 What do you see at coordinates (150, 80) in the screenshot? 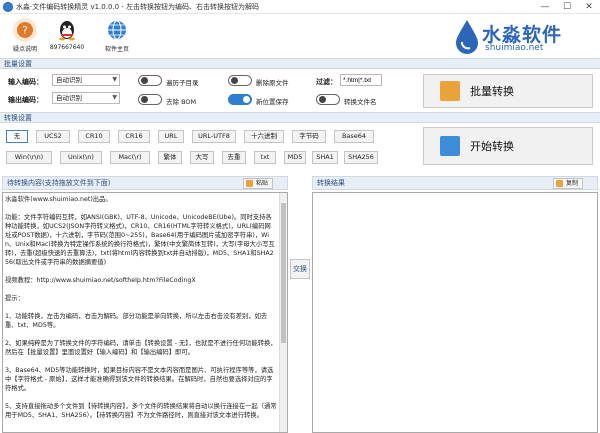
I see `toggle-traverse-subdirs` at bounding box center [150, 80].